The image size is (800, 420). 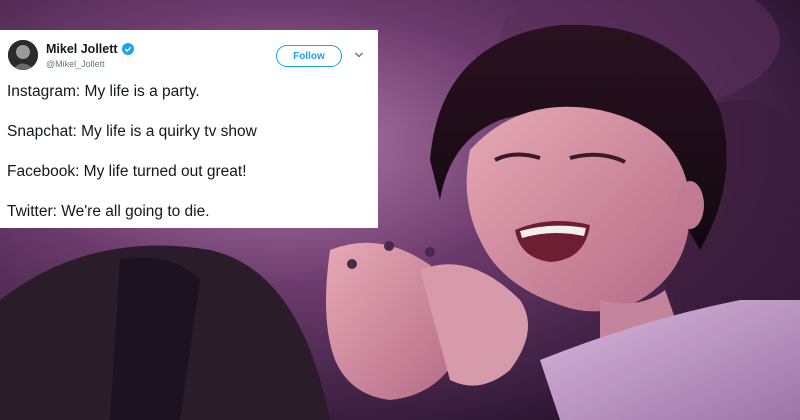 What do you see at coordinates (103, 91) in the screenshot?
I see `tweet-line-instagram: Instagram: My life is a party.` at bounding box center [103, 91].